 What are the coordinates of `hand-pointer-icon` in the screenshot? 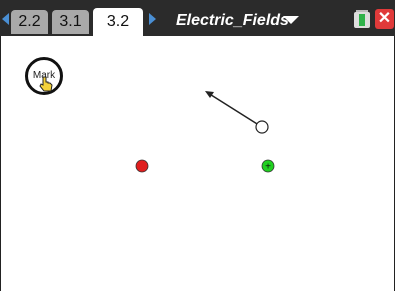 It's located at (46, 84).